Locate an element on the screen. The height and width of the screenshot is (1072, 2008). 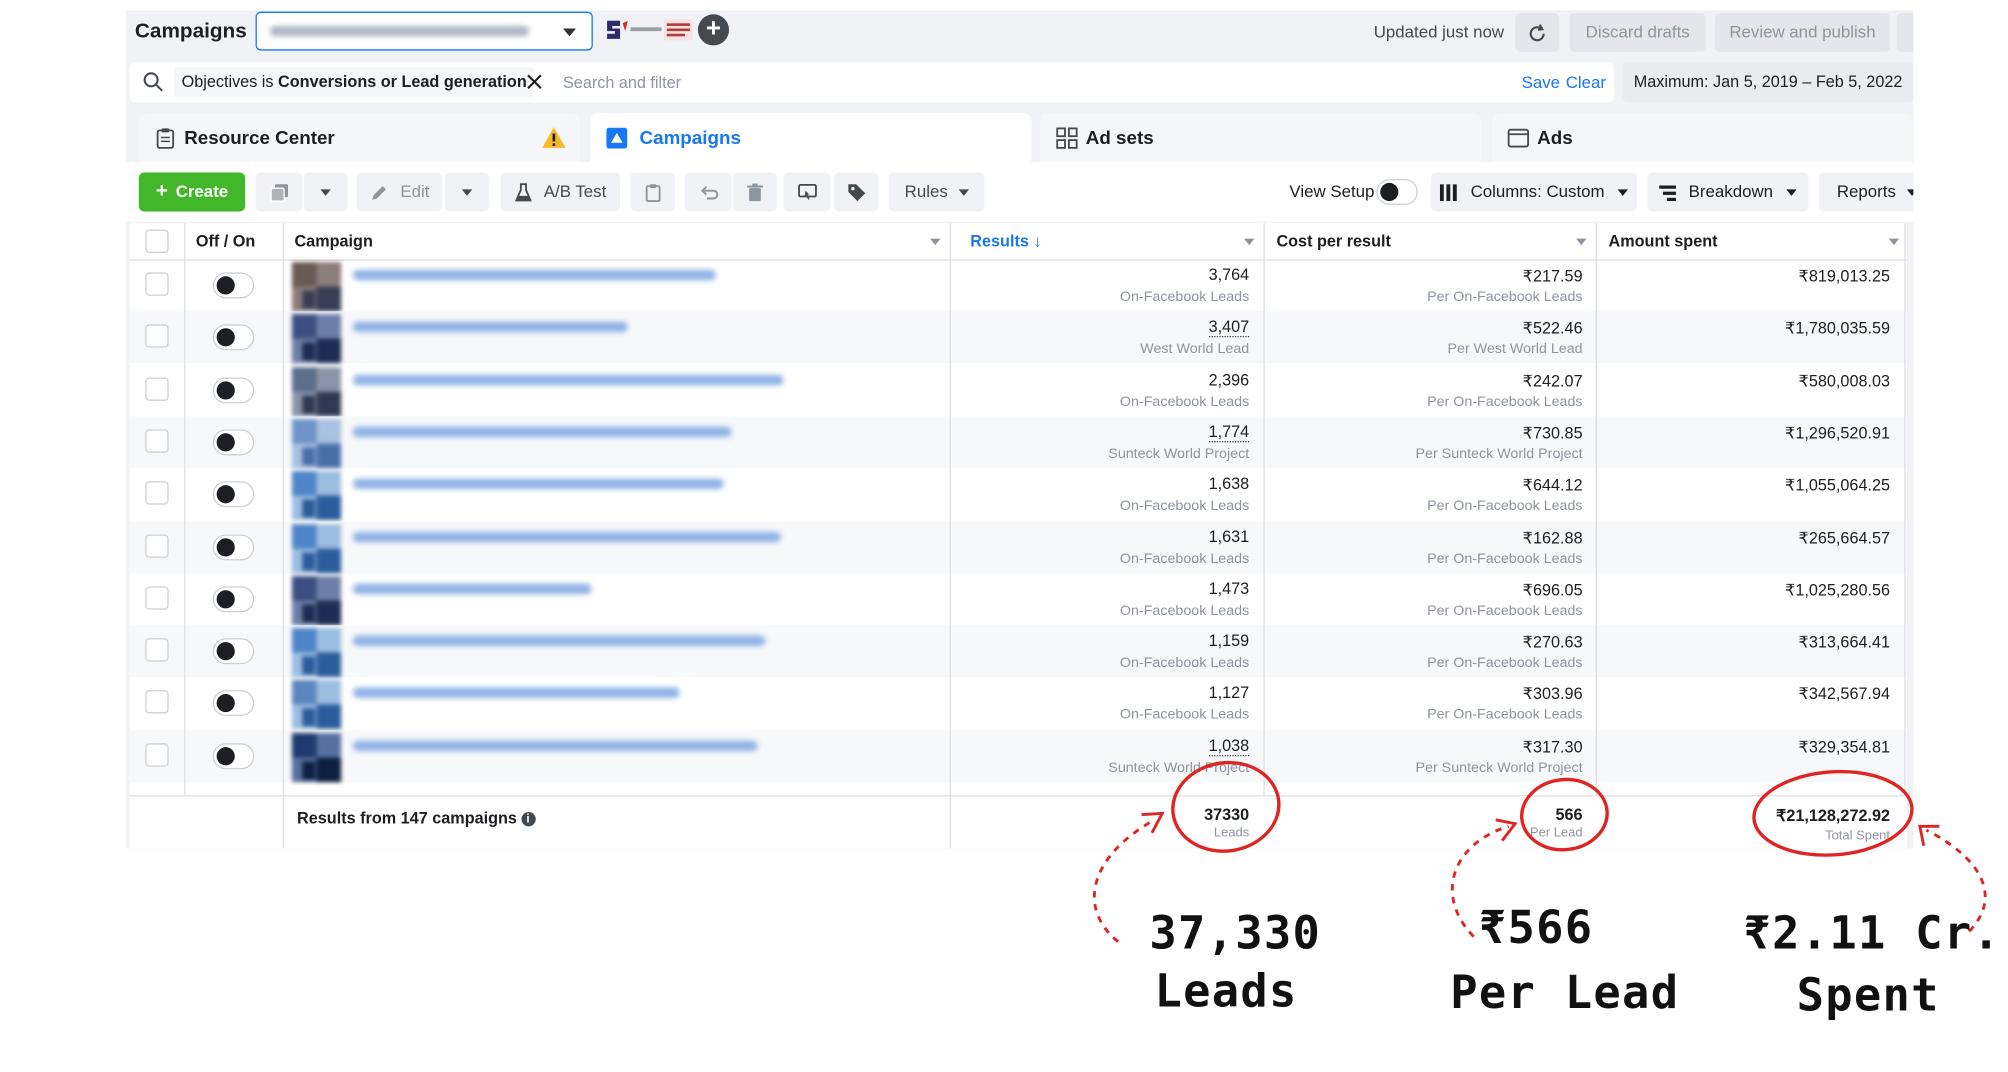
column-header-results: Results ↓ is located at coordinates (1005, 241).